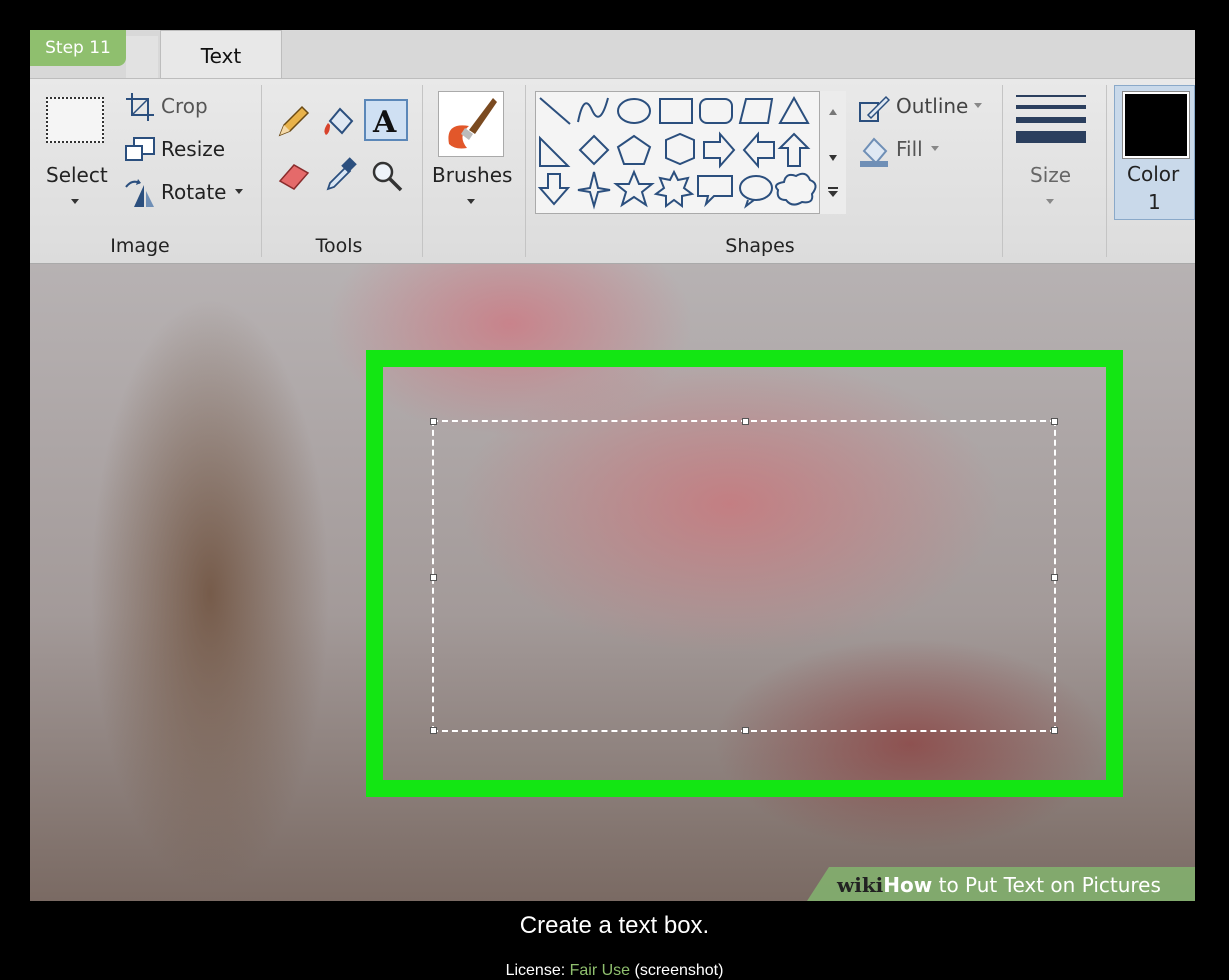  What do you see at coordinates (140, 107) in the screenshot?
I see `crop-icon` at bounding box center [140, 107].